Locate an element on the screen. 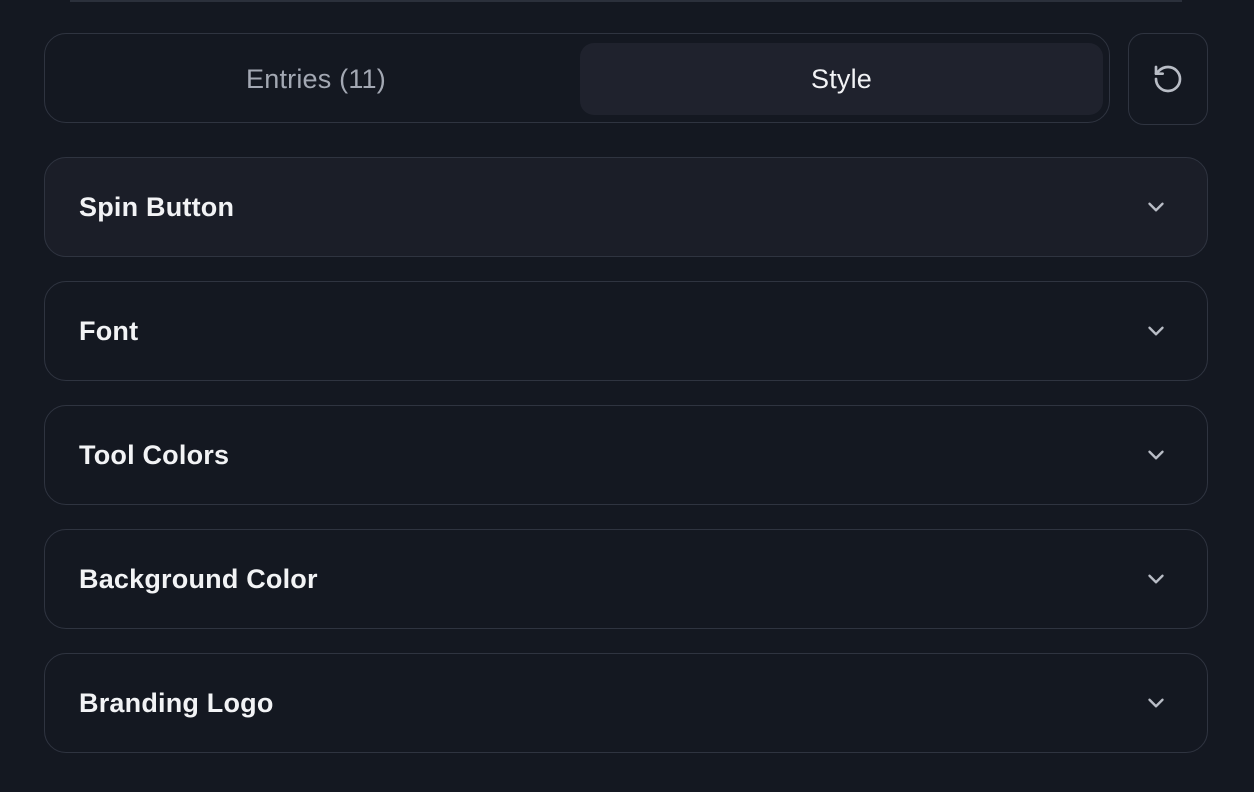 The width and height of the screenshot is (1254, 792). top-divider is located at coordinates (626, 1).